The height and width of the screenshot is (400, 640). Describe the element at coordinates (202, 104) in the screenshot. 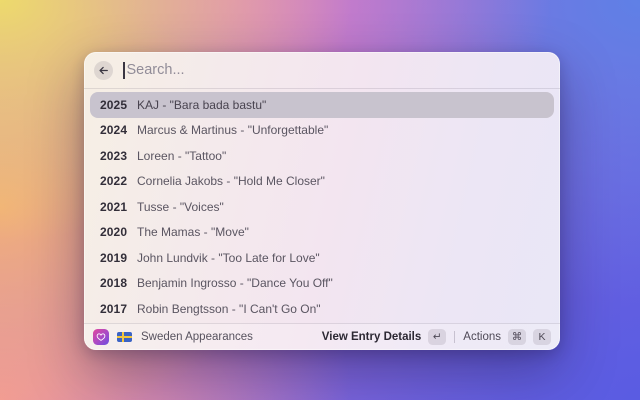

I see `entry-title: KAJ - "Bara bada bastu"` at that location.